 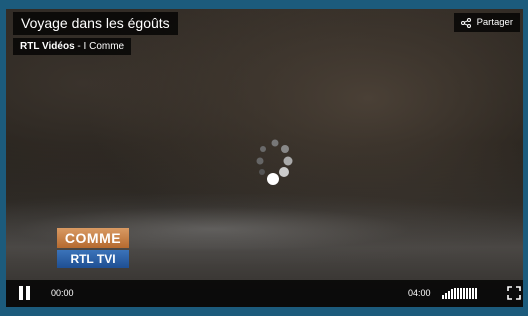 I want to click on video-source: RTL Vidéos - I Comme, so click(x=72, y=46).